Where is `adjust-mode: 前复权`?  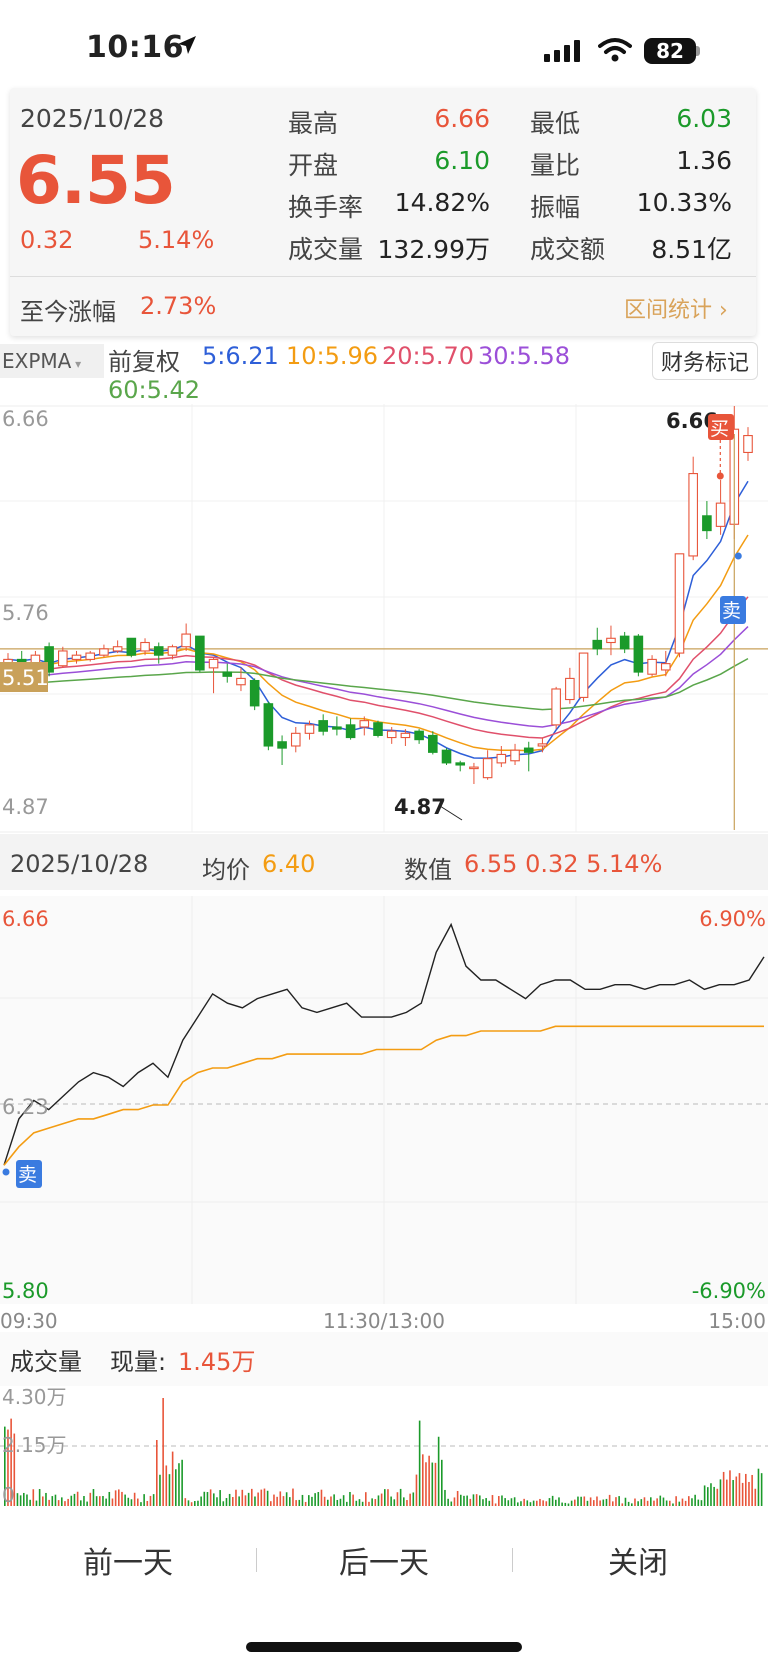 adjust-mode: 前复权 is located at coordinates (144, 359).